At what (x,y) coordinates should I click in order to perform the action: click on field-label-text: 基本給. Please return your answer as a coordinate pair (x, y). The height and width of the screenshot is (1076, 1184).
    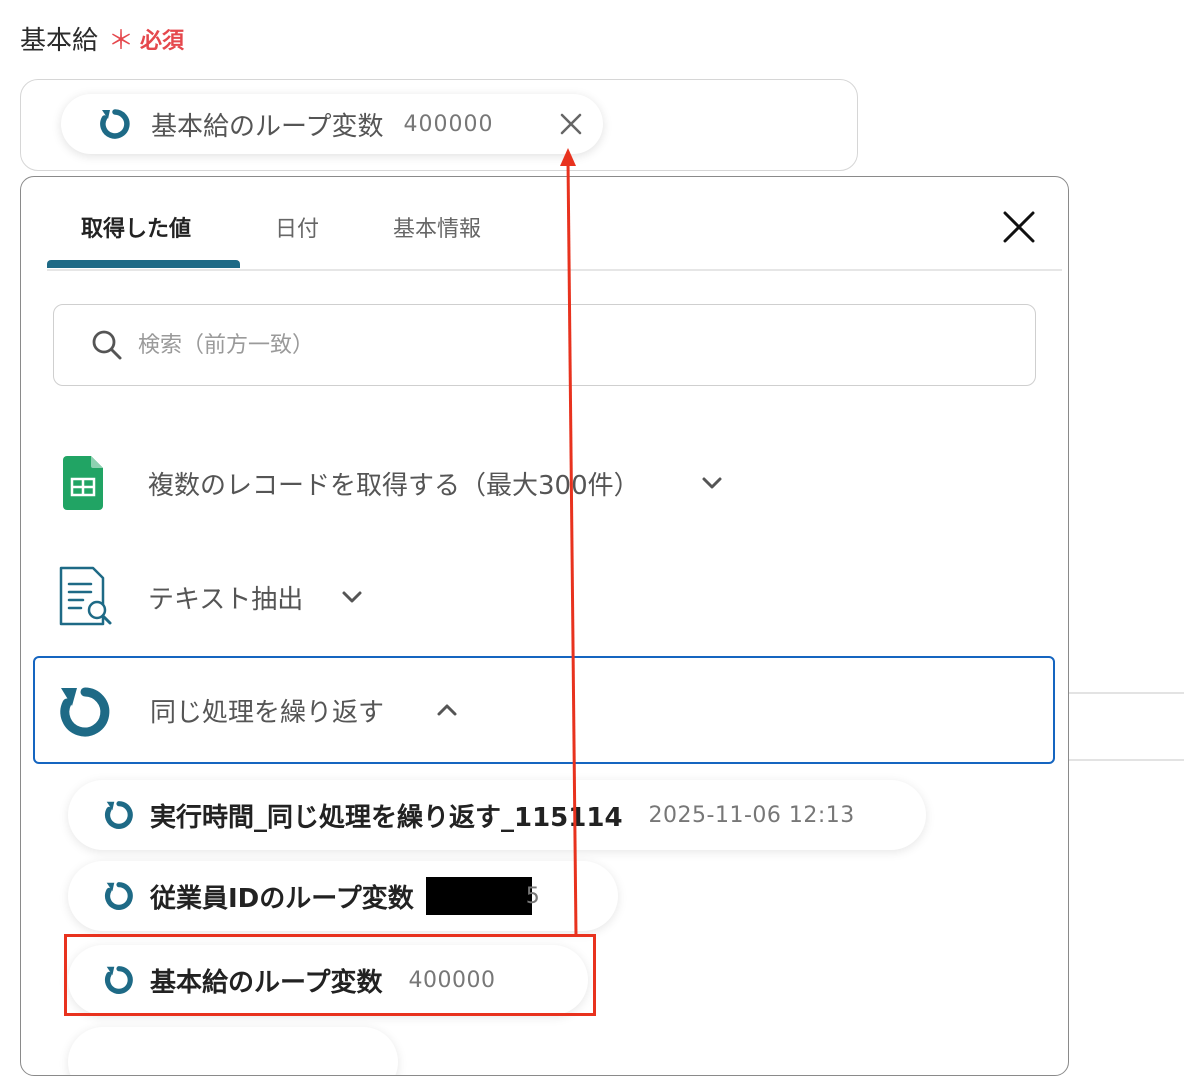
    Looking at the image, I should click on (59, 41).